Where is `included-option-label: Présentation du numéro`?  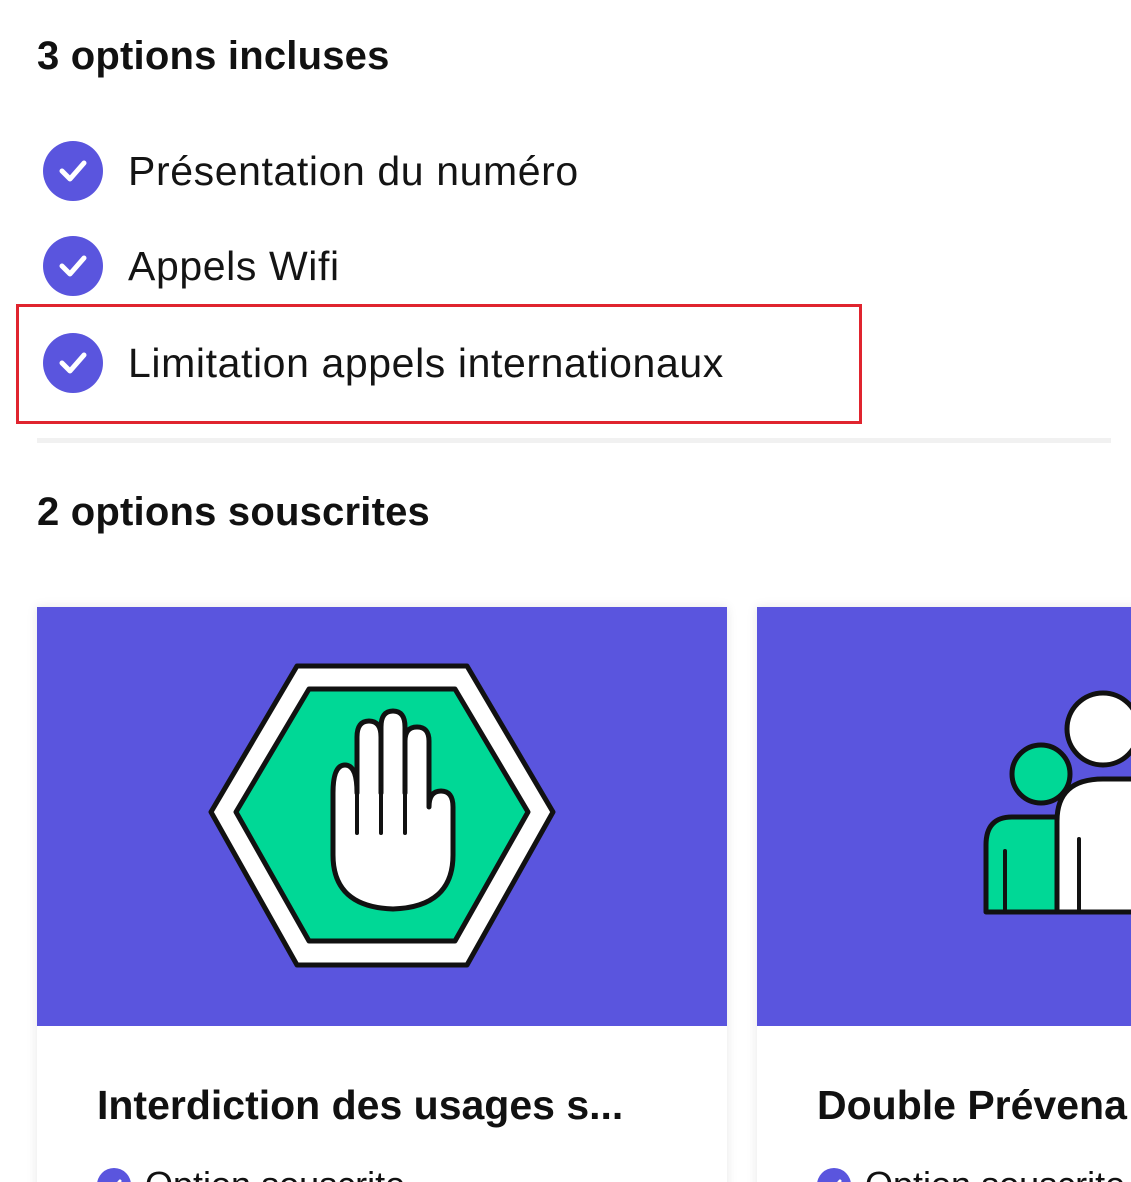
included-option-label: Présentation du numéro is located at coordinates (353, 170).